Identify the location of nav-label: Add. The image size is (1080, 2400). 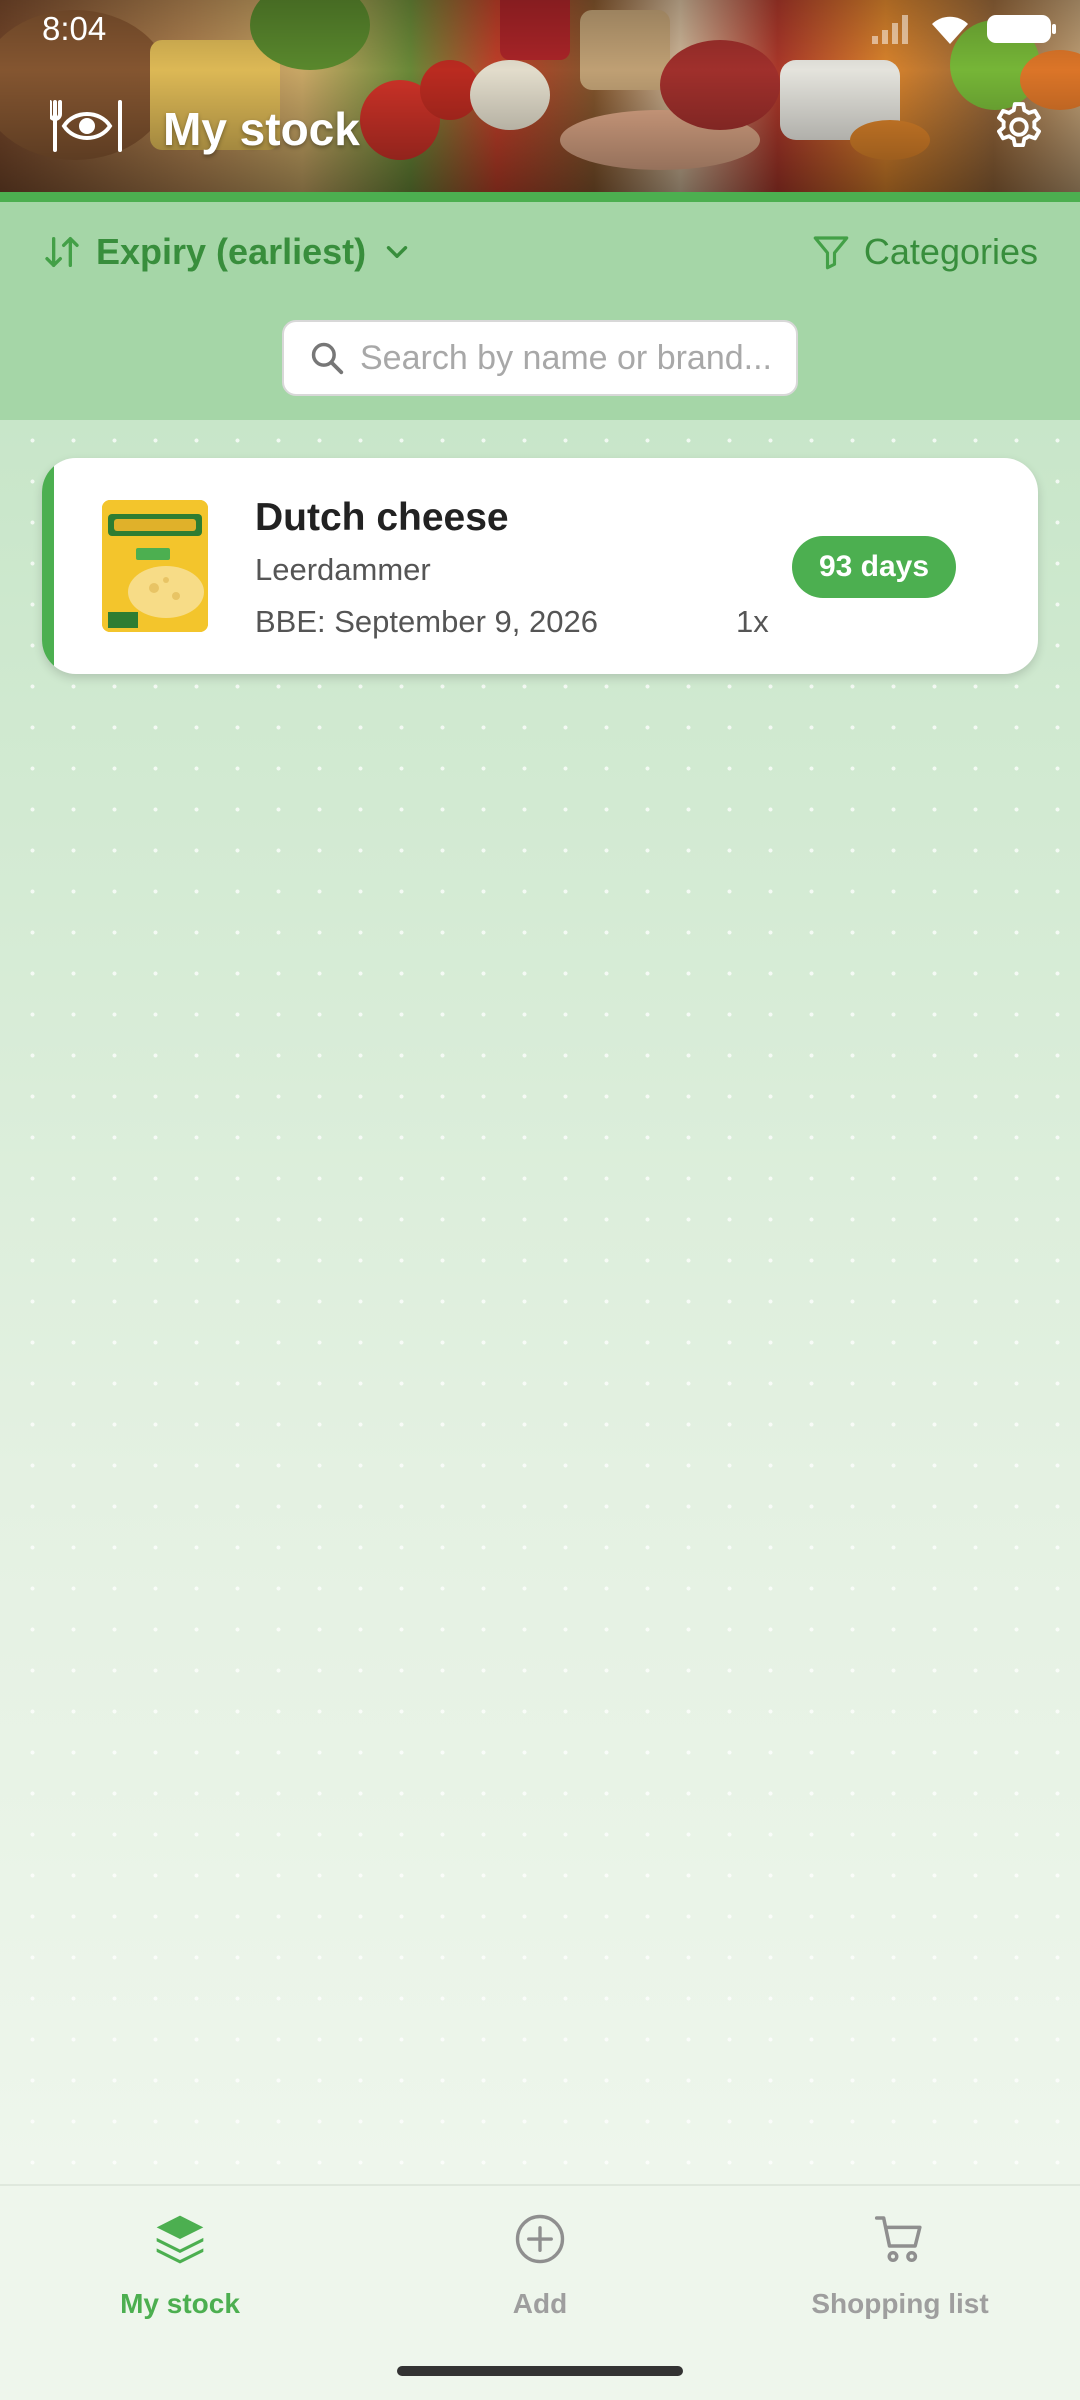
(540, 2303).